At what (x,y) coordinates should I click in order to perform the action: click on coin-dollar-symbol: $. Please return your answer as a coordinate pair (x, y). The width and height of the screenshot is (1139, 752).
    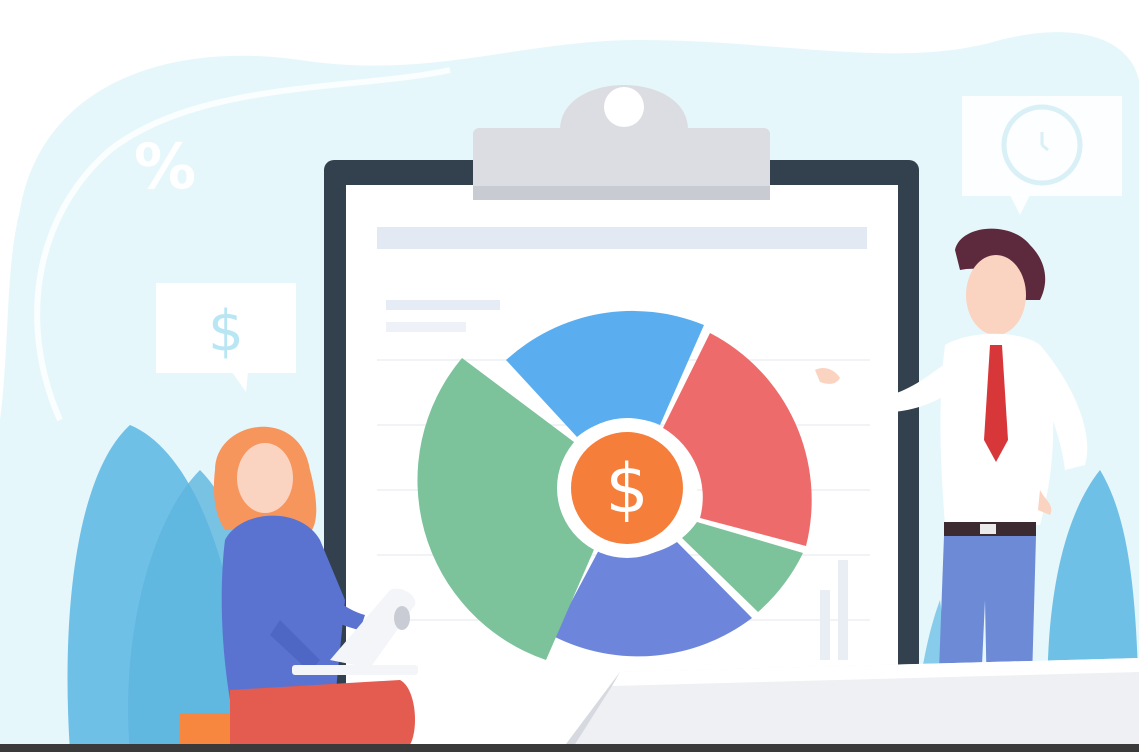
    Looking at the image, I should click on (626, 489).